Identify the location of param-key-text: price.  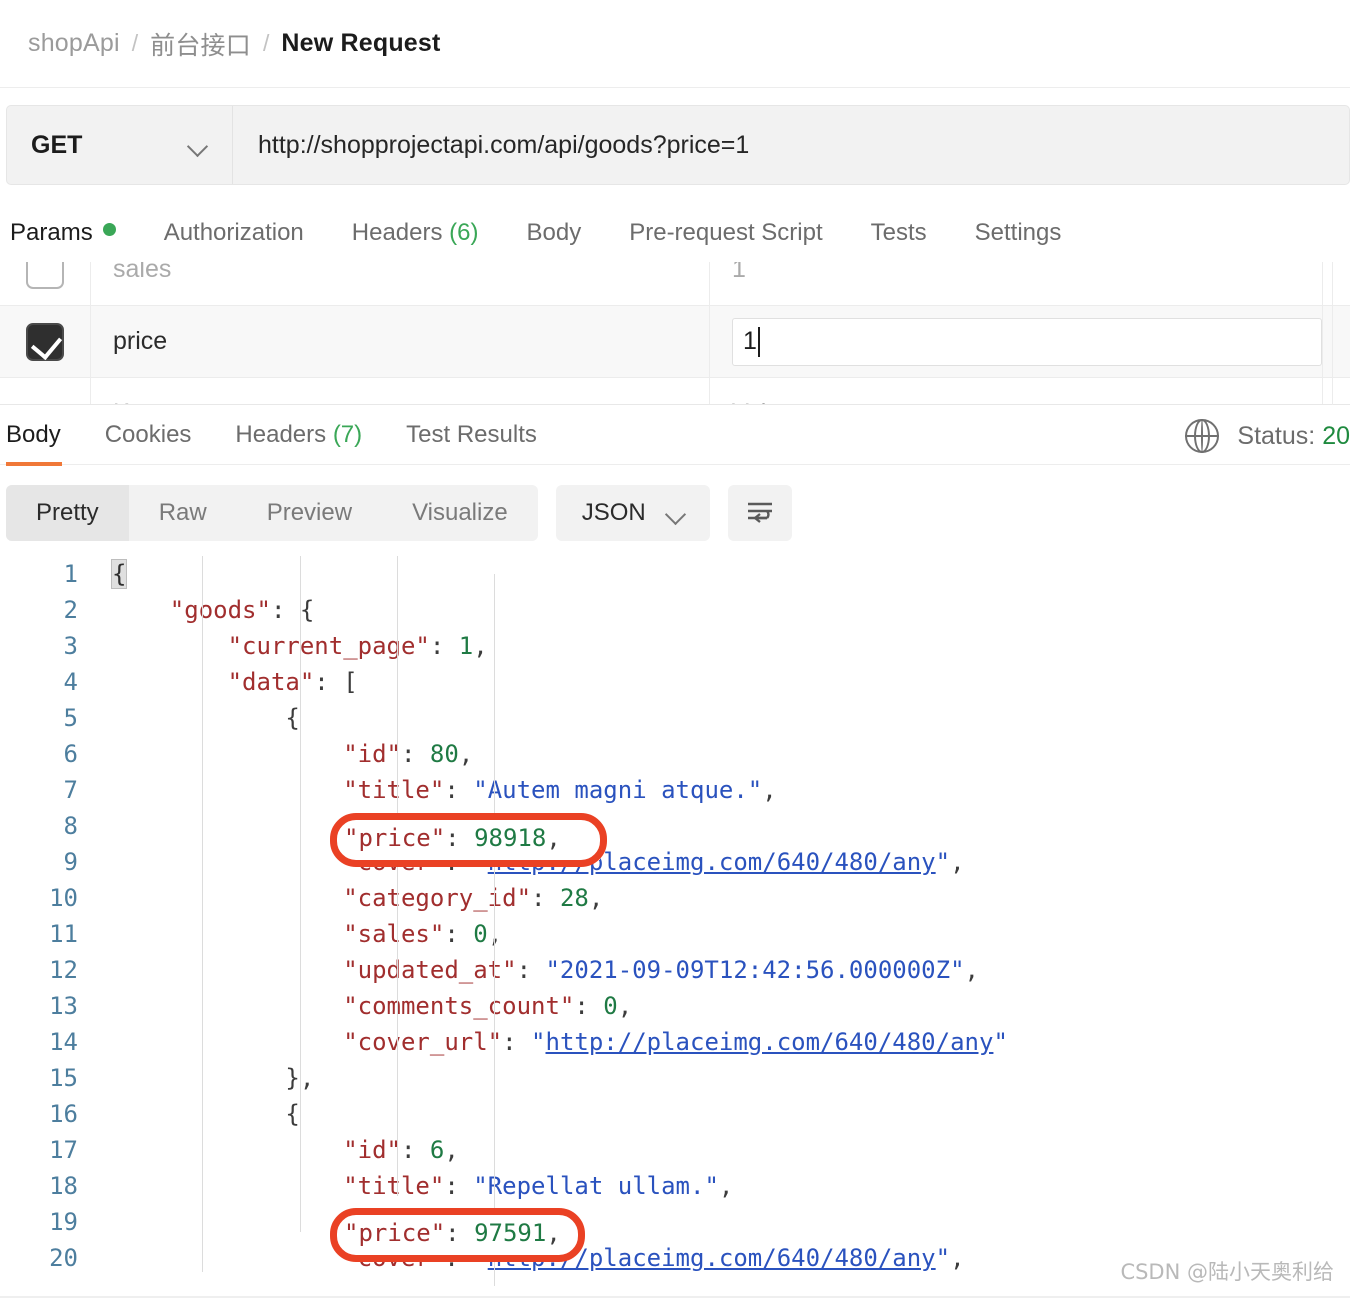
(140, 341).